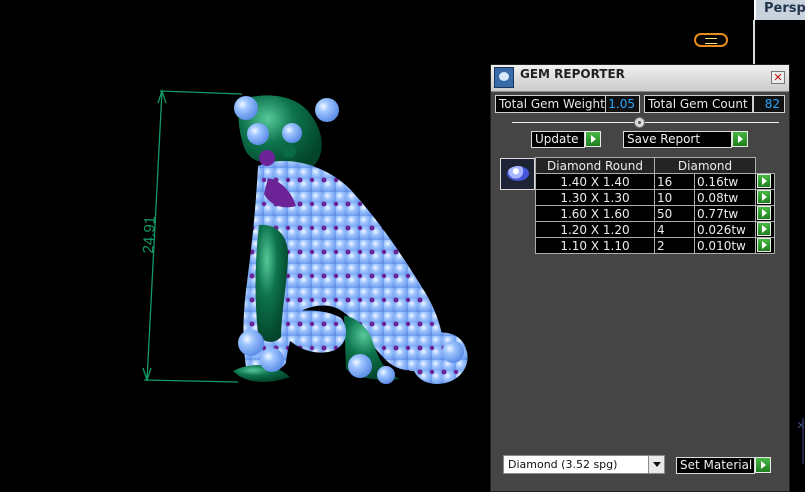  I want to click on column-header-shape: Diamond Round, so click(595, 165).